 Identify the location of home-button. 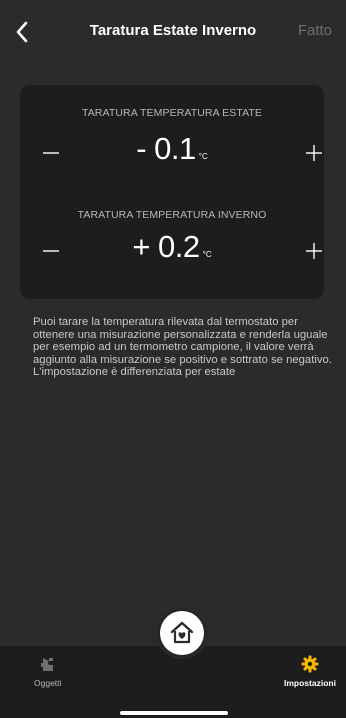
(182, 633).